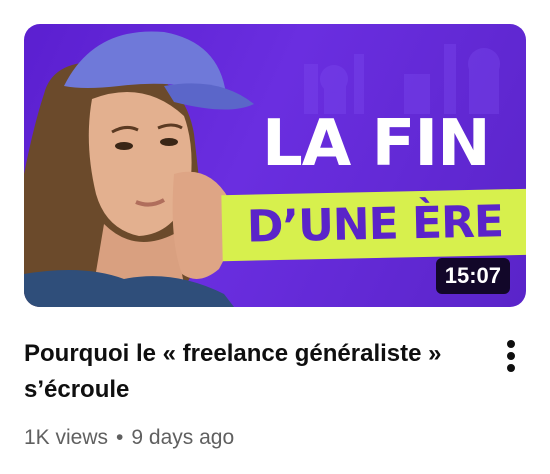 This screenshot has height=474, width=550. I want to click on more-vertical-icon, so click(511, 356).